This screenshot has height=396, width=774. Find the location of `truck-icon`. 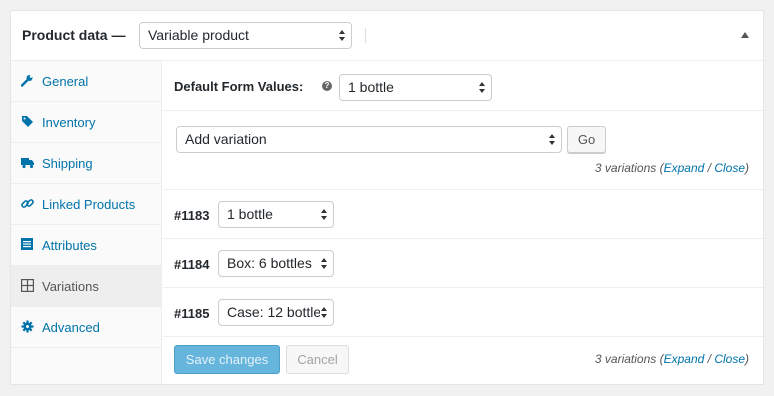

truck-icon is located at coordinates (27, 162).